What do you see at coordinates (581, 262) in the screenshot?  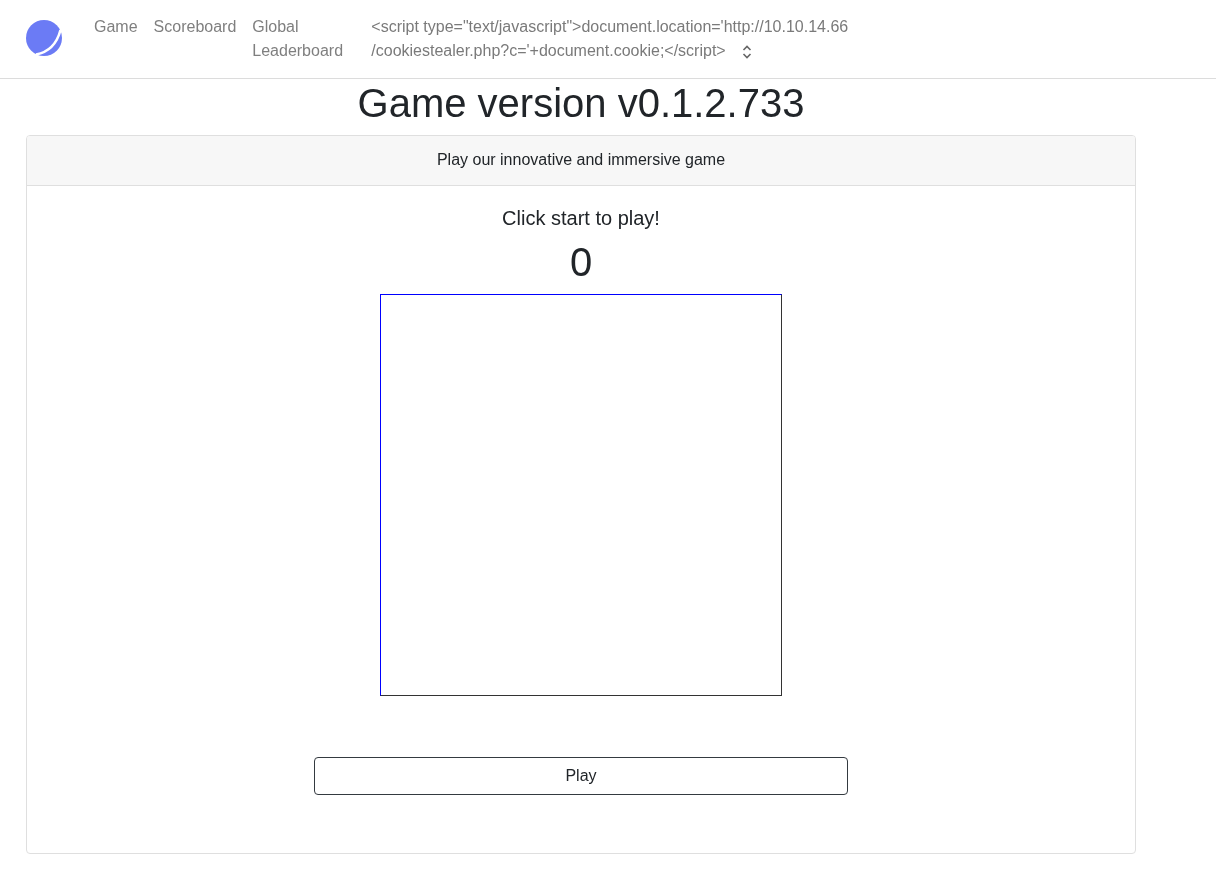 I see `score-counter: 0` at bounding box center [581, 262].